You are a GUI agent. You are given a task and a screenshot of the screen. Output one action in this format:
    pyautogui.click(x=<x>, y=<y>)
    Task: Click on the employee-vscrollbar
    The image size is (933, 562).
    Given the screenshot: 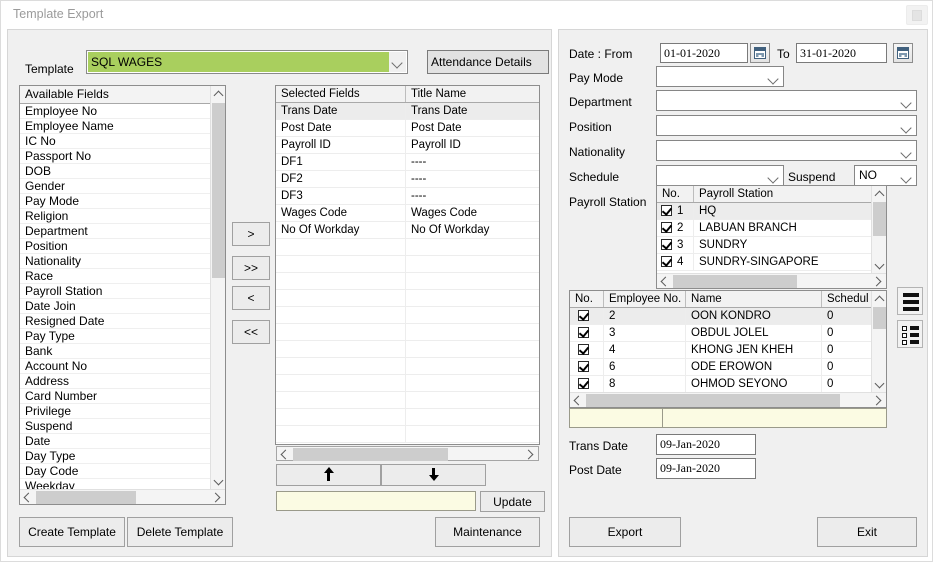 What is the action you would take?
    pyautogui.click(x=878, y=341)
    